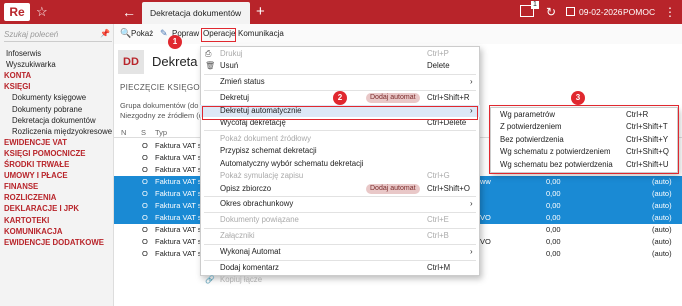 This screenshot has width=682, height=306. What do you see at coordinates (57, 109) in the screenshot?
I see `sidebar-item-5: Dokumenty pobrane` at bounding box center [57, 109].